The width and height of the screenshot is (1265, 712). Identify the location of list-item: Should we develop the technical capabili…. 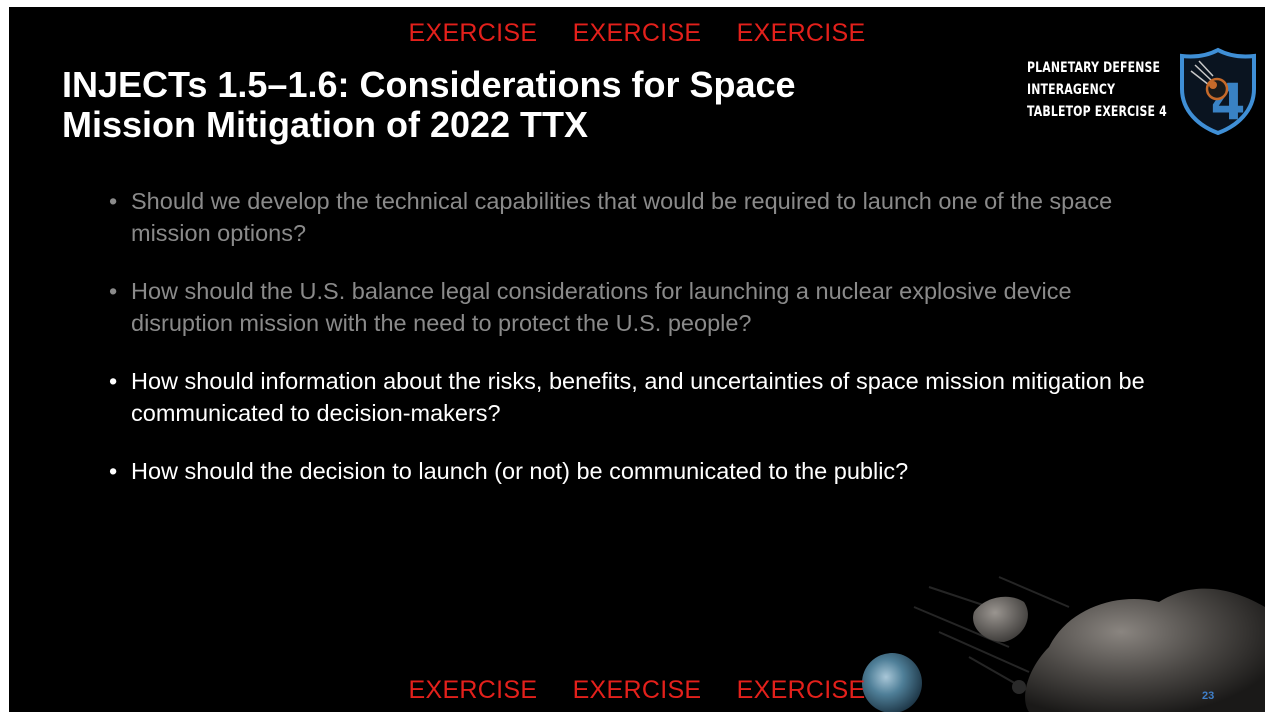
(644, 217).